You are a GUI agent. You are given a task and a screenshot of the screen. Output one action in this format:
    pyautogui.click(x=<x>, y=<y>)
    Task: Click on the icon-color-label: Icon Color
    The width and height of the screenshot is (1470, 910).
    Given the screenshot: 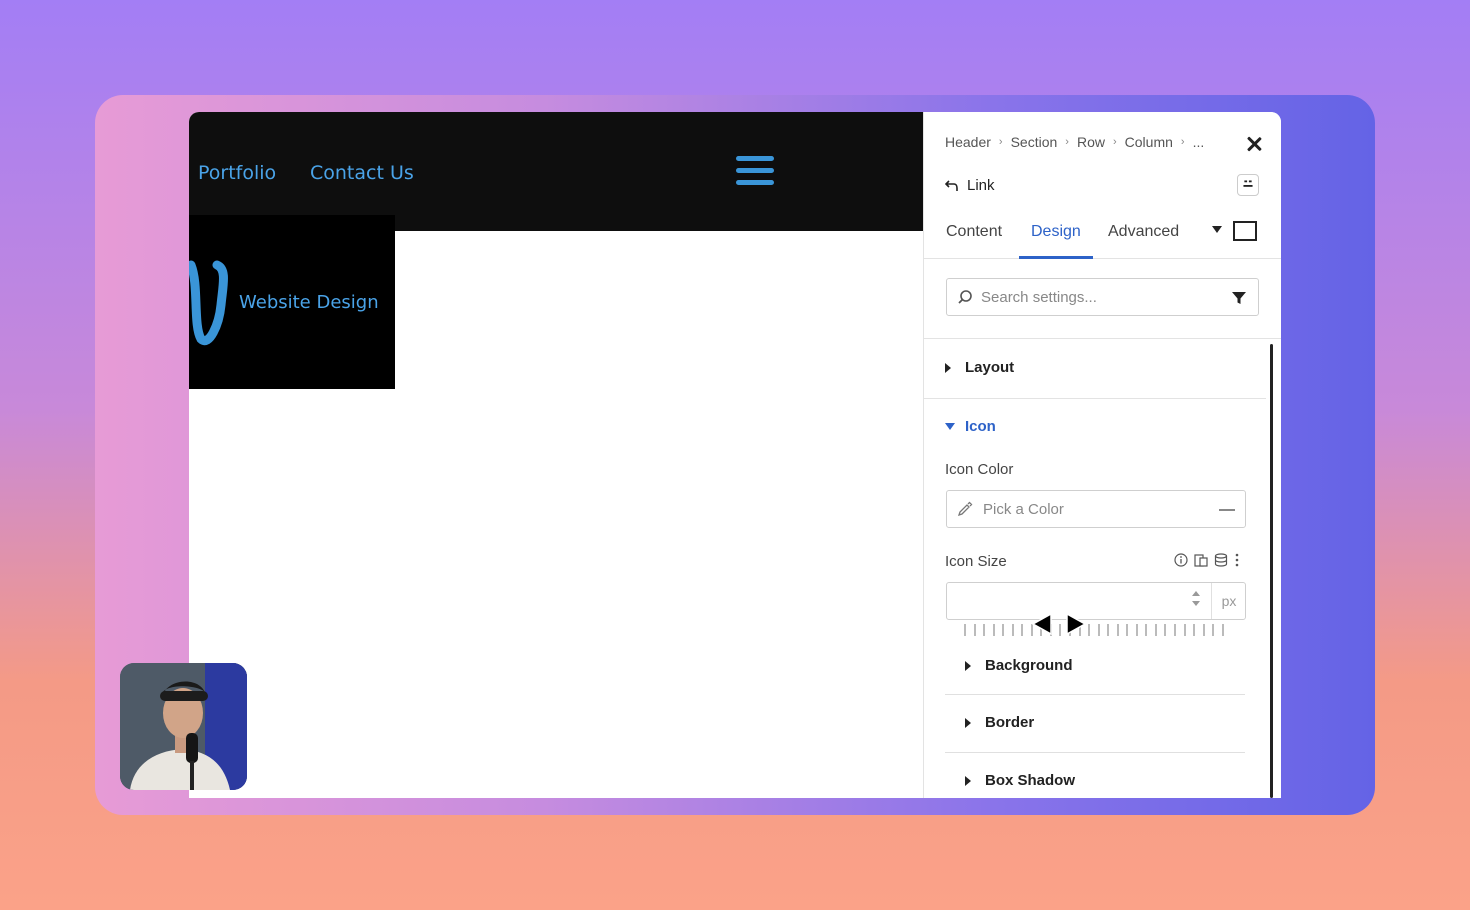 What is the action you would take?
    pyautogui.click(x=979, y=469)
    